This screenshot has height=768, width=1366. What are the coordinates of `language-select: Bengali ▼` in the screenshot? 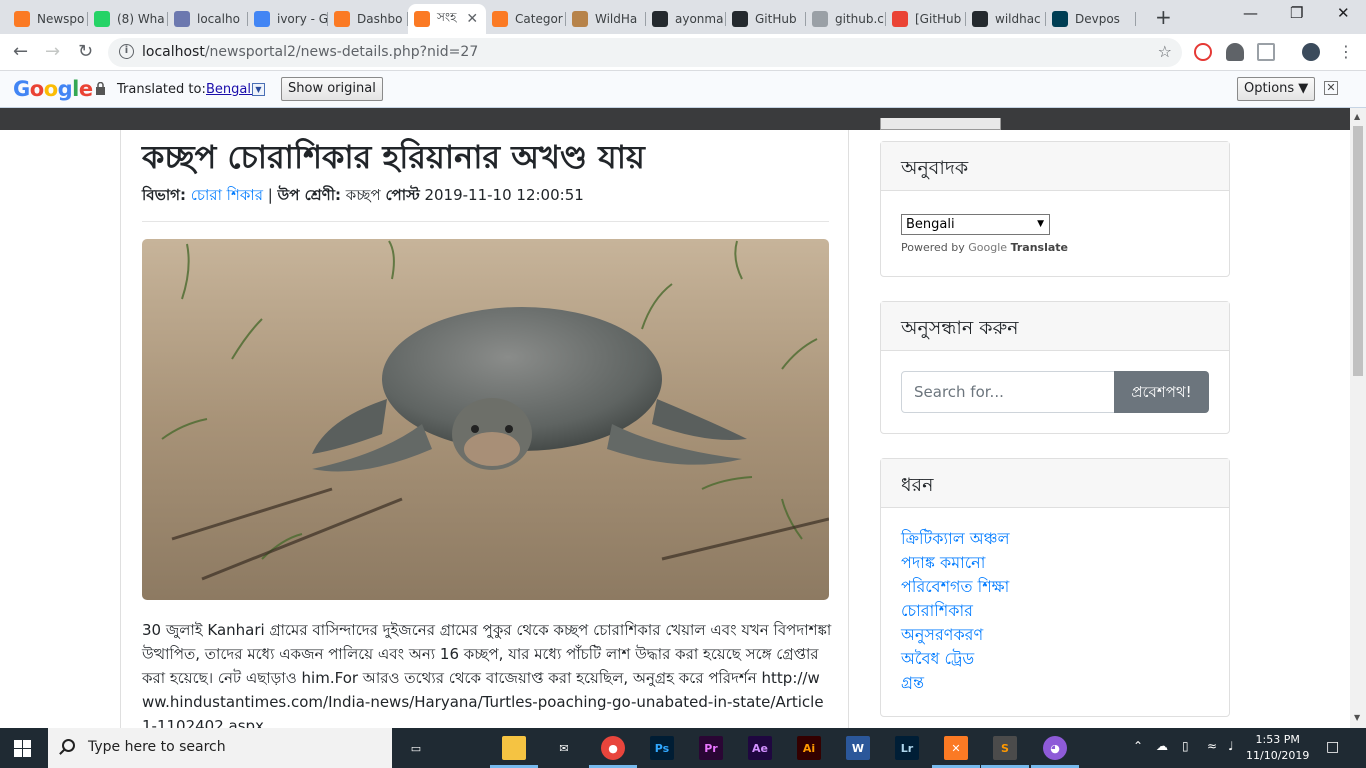 It's located at (975, 224).